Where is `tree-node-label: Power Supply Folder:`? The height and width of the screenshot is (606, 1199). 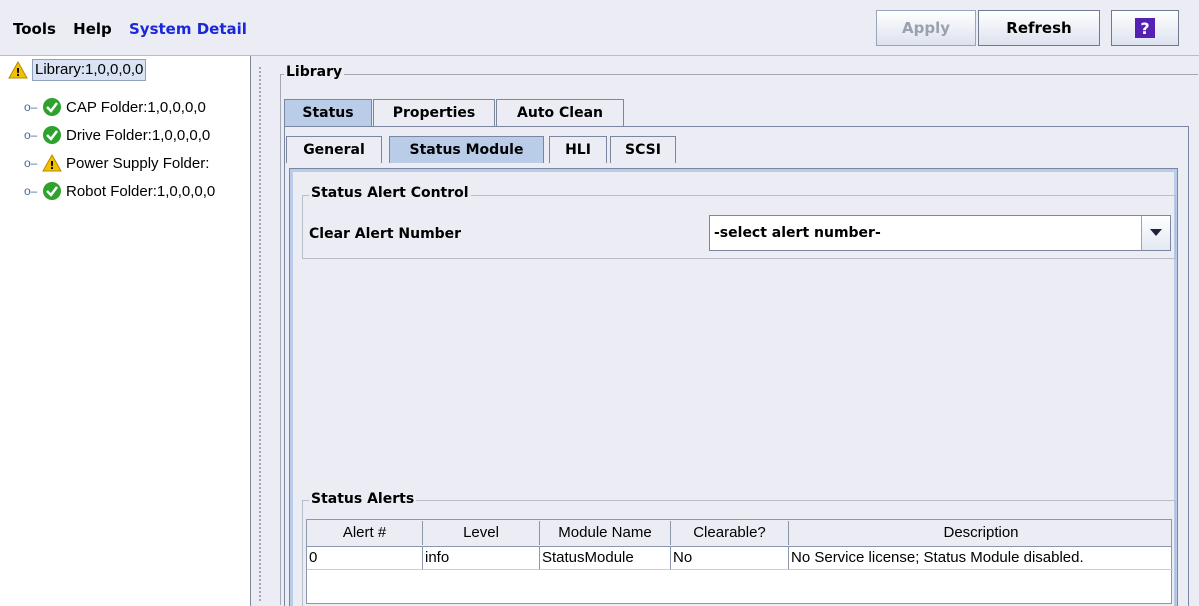 tree-node-label: Power Supply Folder: is located at coordinates (138, 163).